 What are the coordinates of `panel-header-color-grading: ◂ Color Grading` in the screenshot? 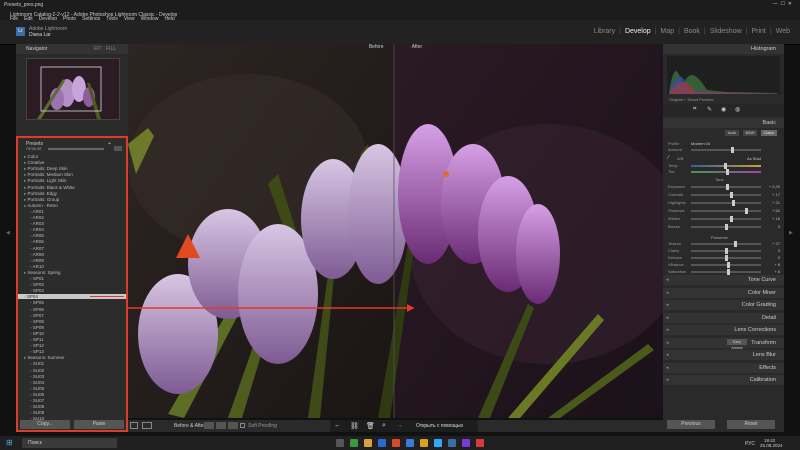 It's located at (723, 305).